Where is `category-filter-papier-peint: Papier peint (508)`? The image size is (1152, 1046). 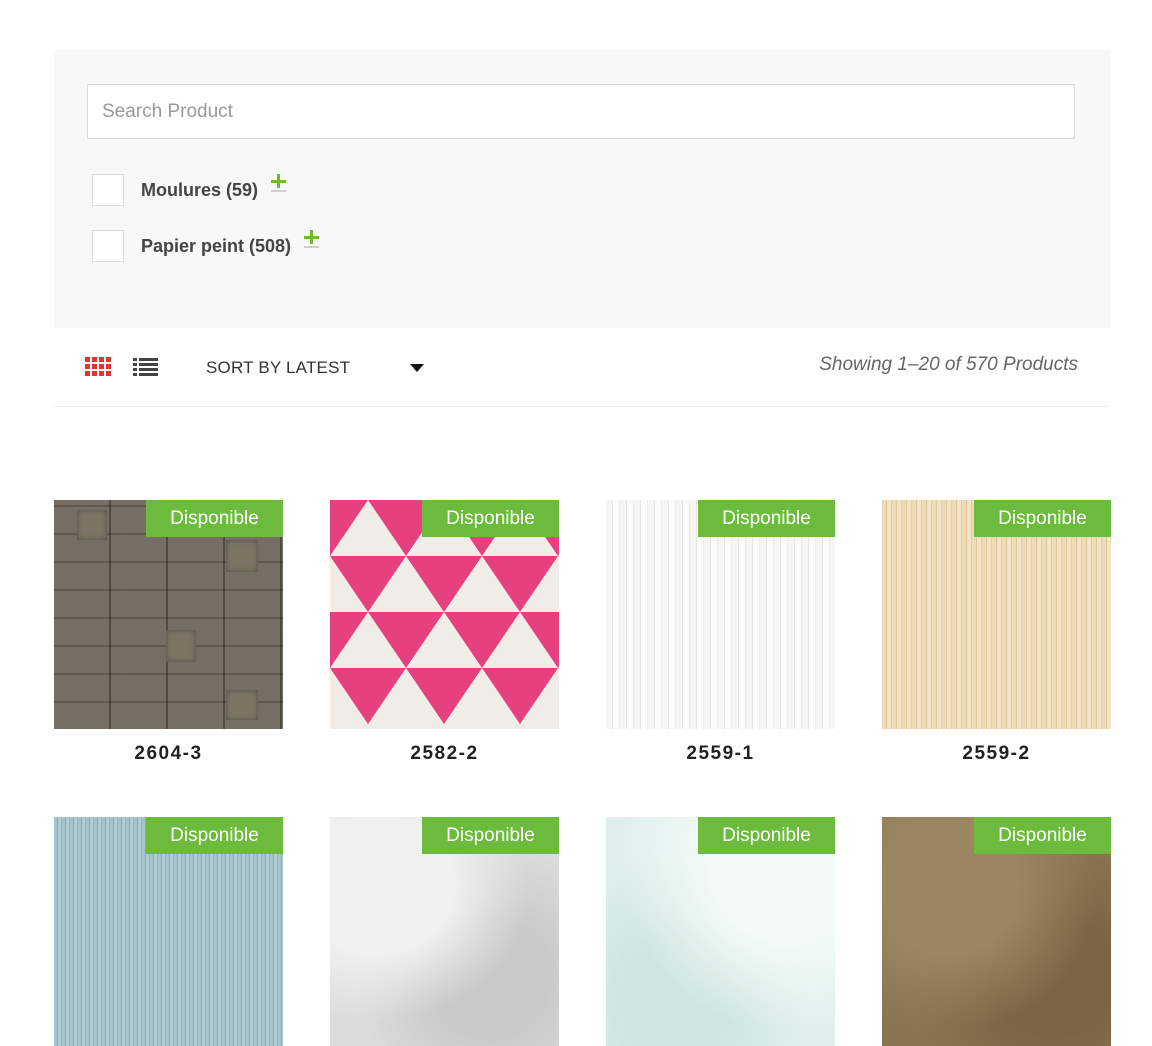
category-filter-papier-peint: Papier peint (508) is located at coordinates (206, 246).